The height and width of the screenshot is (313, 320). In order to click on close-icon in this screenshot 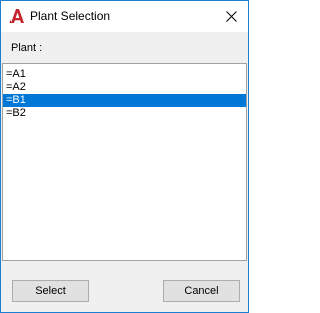, I will do `click(231, 16)`.